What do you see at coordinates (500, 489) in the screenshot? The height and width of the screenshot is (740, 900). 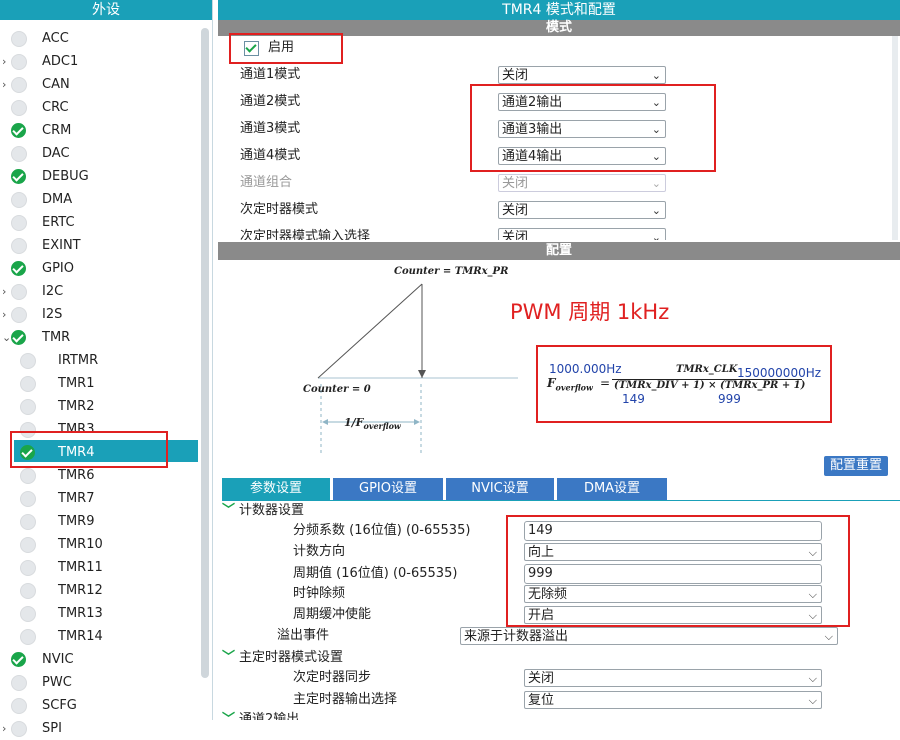 I see `tab-nvic-settings: NVIC设置` at bounding box center [500, 489].